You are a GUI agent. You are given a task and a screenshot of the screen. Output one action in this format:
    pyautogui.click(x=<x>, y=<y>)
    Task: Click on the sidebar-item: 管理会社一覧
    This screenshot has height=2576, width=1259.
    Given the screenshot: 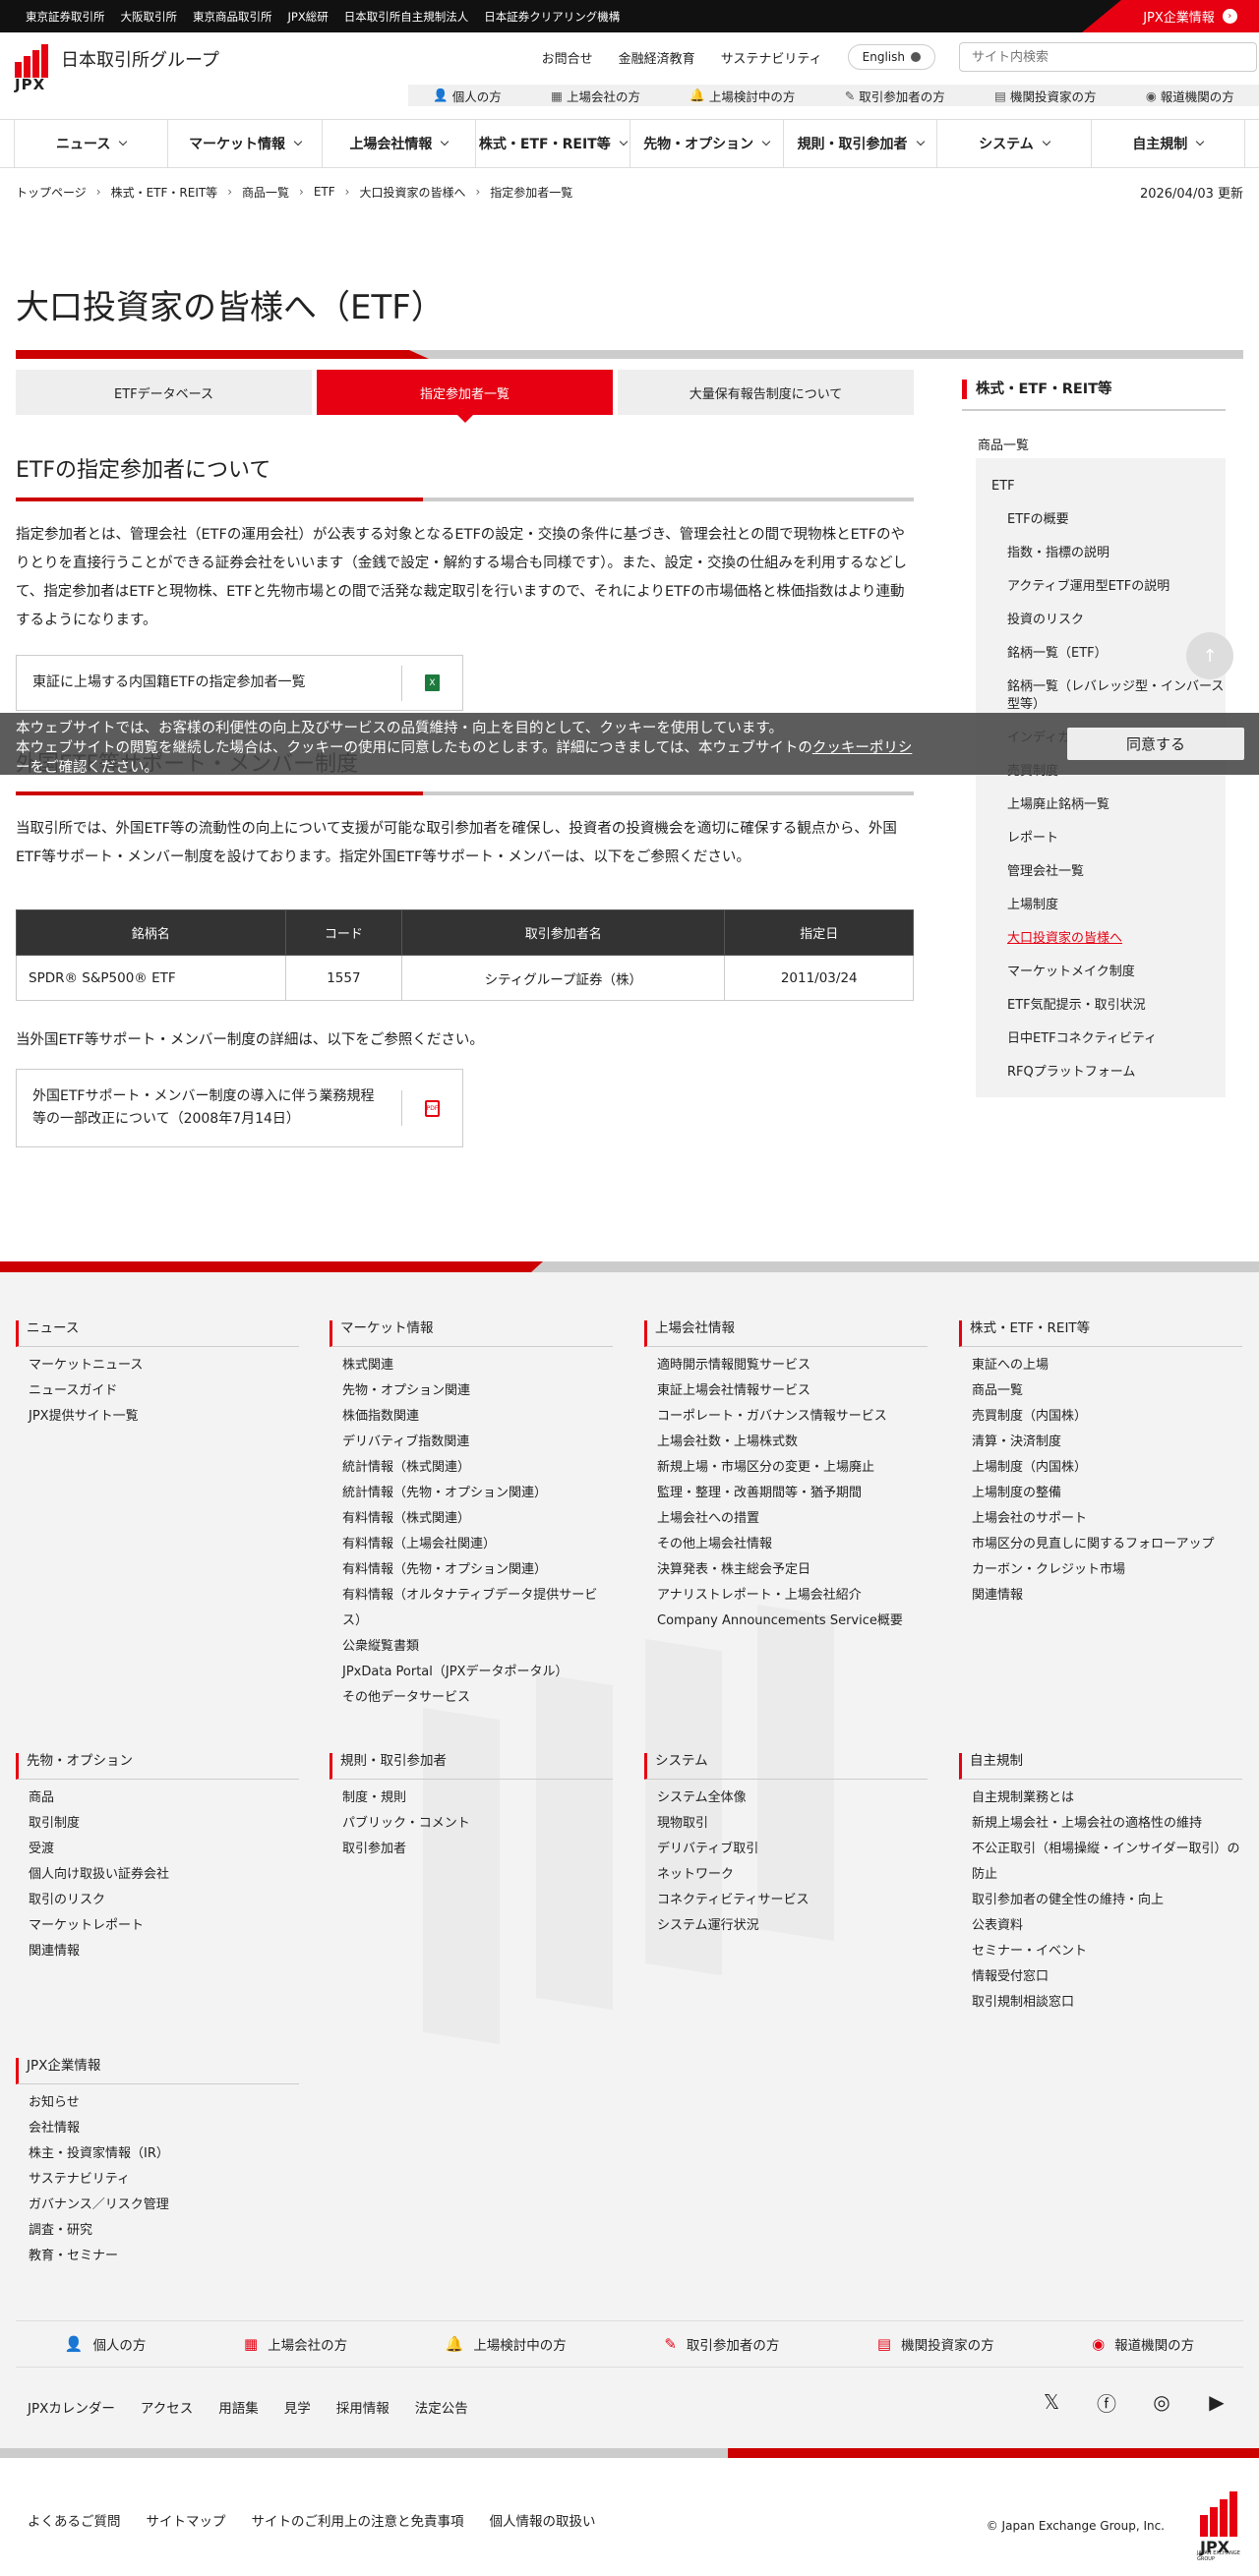 What is the action you would take?
    pyautogui.click(x=1101, y=872)
    